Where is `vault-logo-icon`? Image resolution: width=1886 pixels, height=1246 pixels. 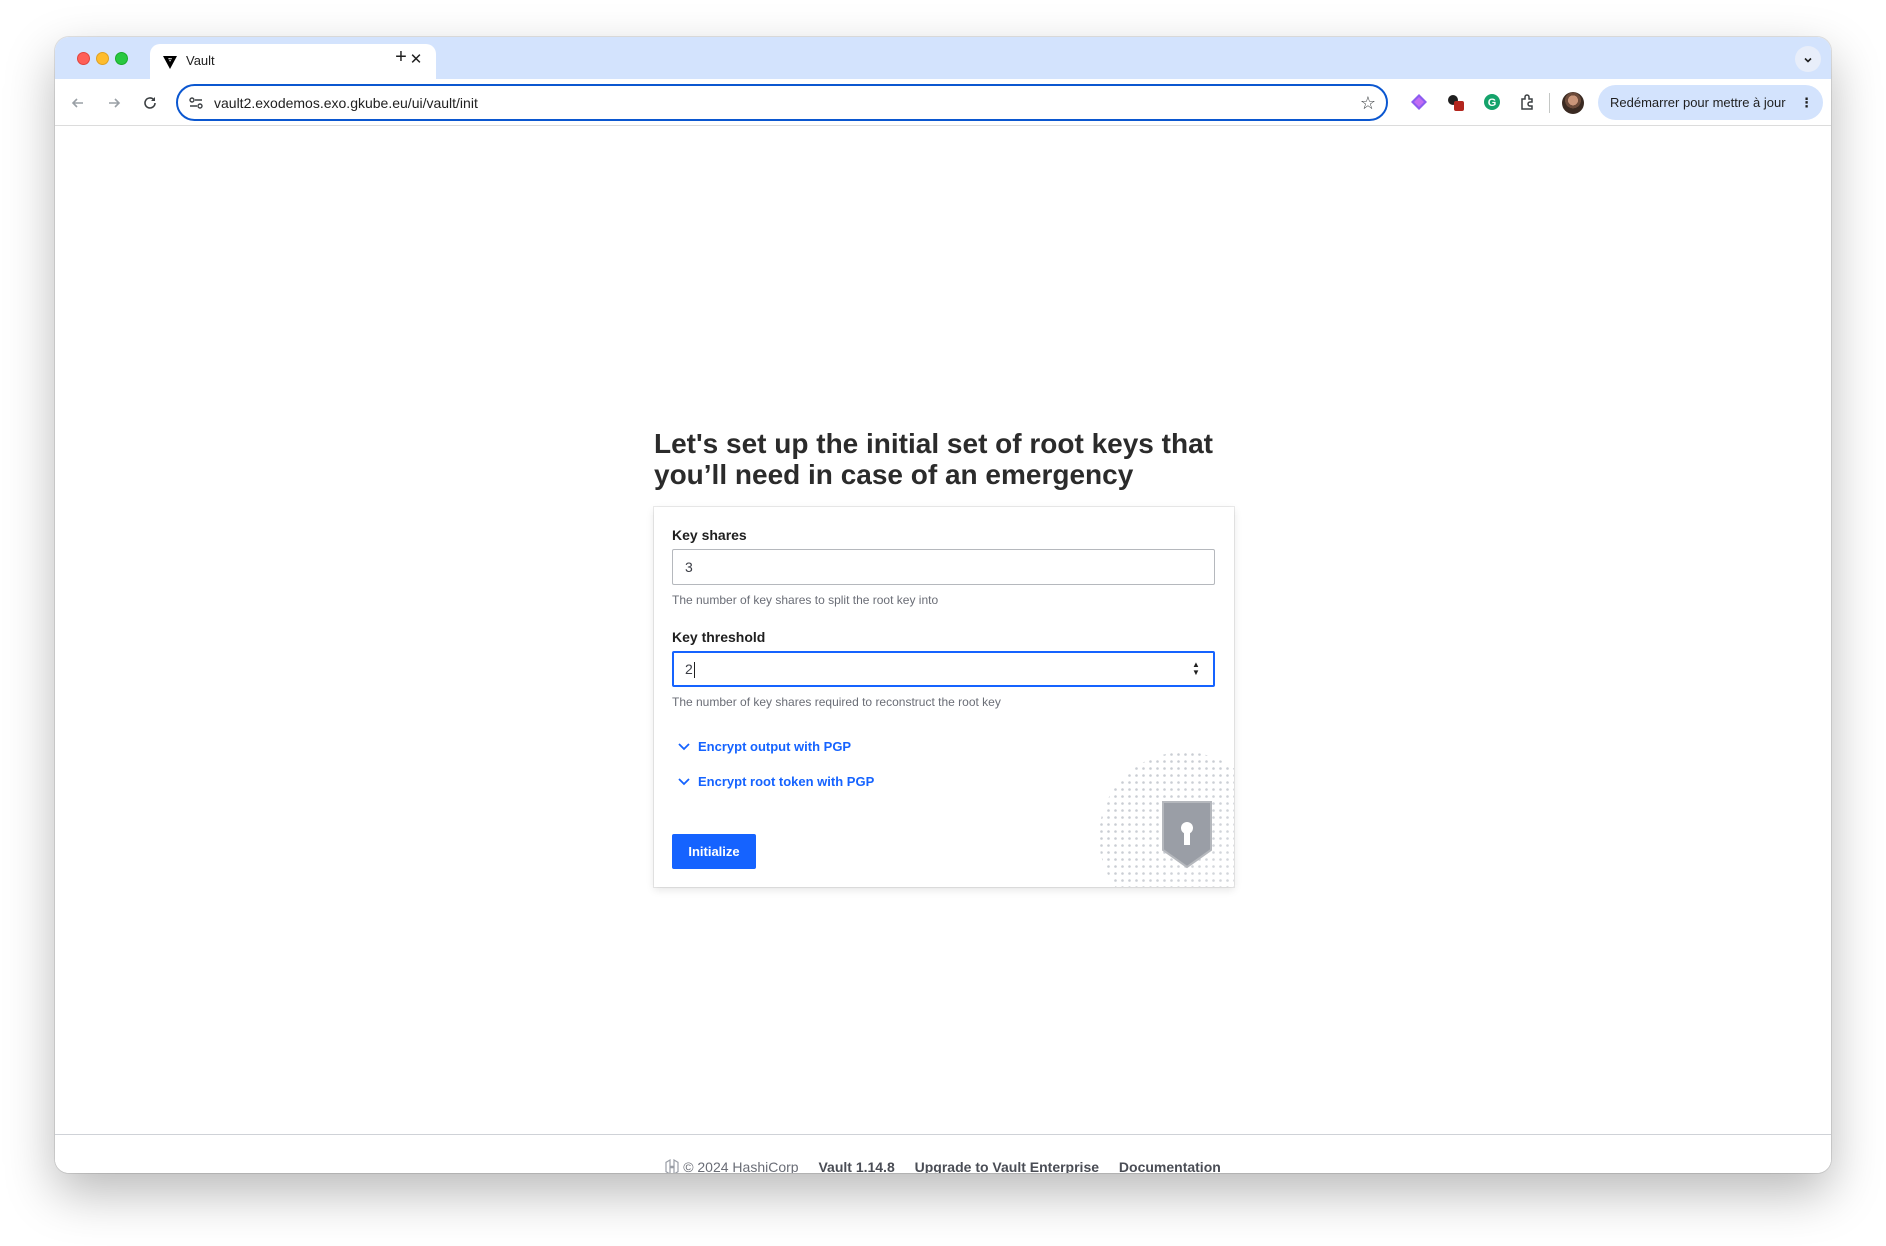
vault-logo-icon is located at coordinates (170, 62).